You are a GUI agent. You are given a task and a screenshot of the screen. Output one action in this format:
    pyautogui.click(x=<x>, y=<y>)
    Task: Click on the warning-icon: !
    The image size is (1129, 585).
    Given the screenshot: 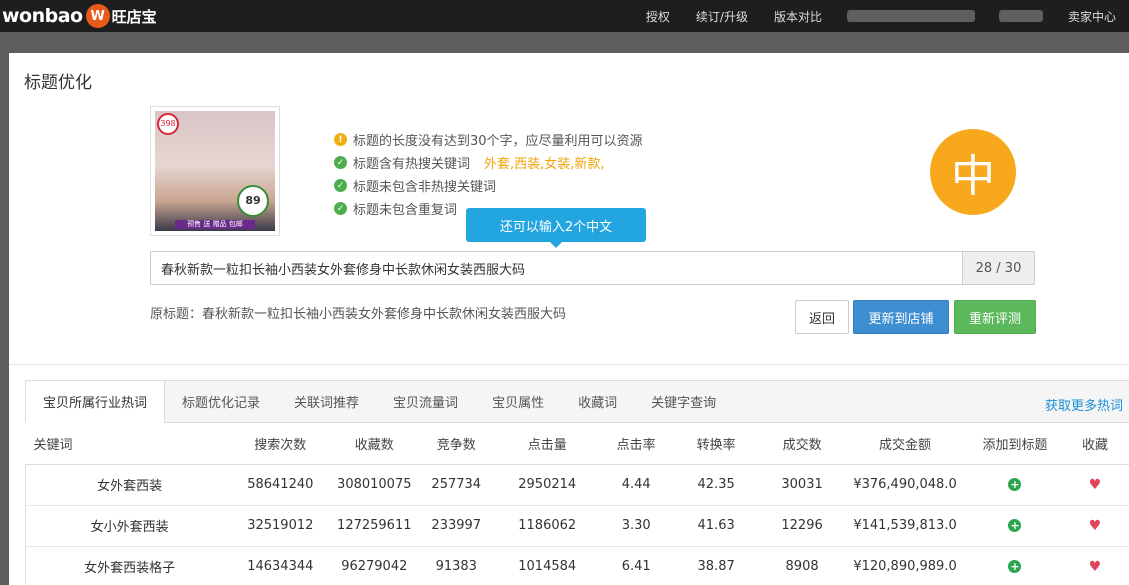 What is the action you would take?
    pyautogui.click(x=340, y=139)
    